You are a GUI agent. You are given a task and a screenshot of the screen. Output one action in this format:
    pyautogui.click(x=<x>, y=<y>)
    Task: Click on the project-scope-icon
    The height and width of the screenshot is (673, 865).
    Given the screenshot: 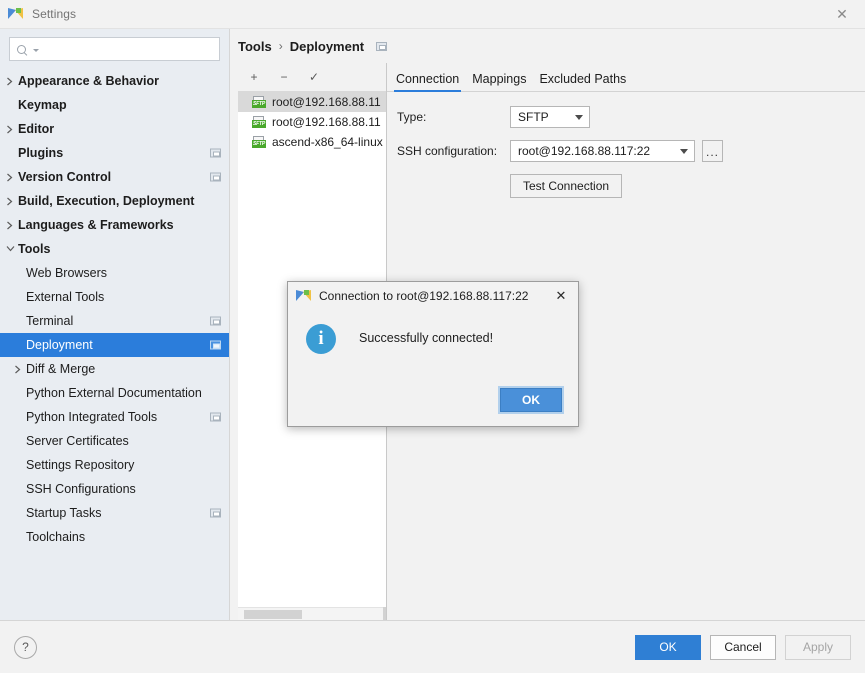 What is the action you would take?
    pyautogui.click(x=382, y=46)
    